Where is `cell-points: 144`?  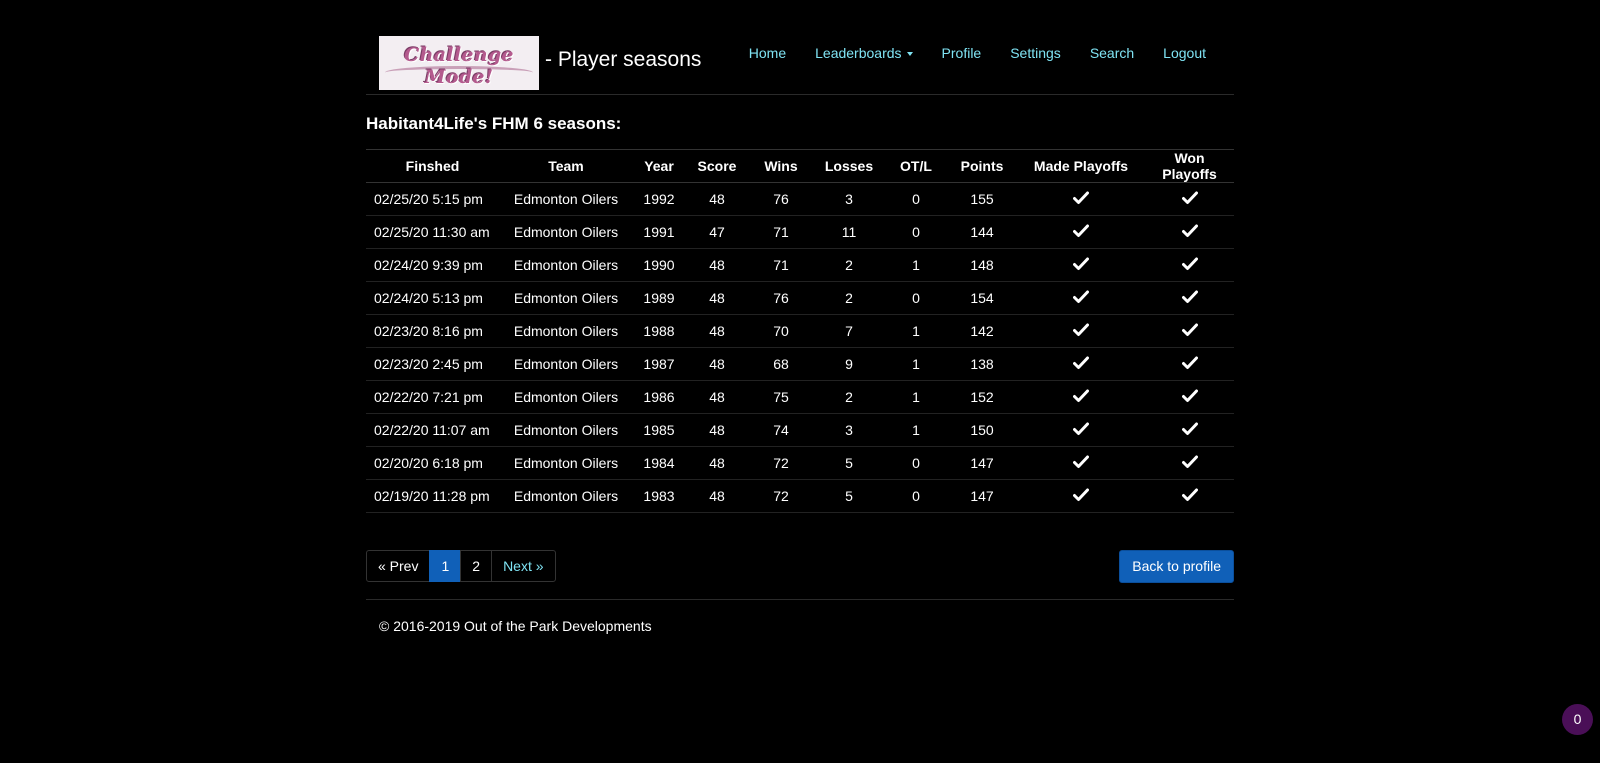 cell-points: 144 is located at coordinates (982, 232).